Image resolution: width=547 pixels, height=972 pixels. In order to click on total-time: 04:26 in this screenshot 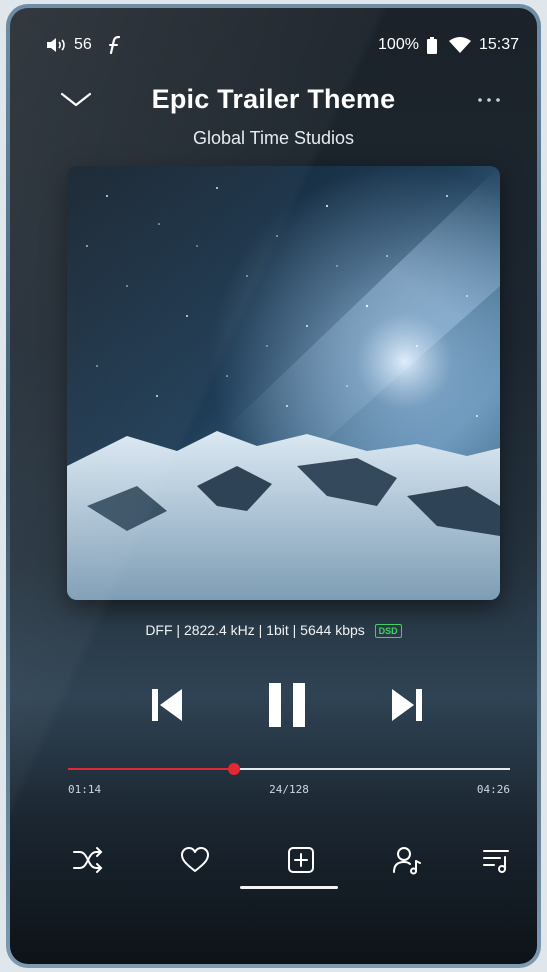, I will do `click(493, 789)`.